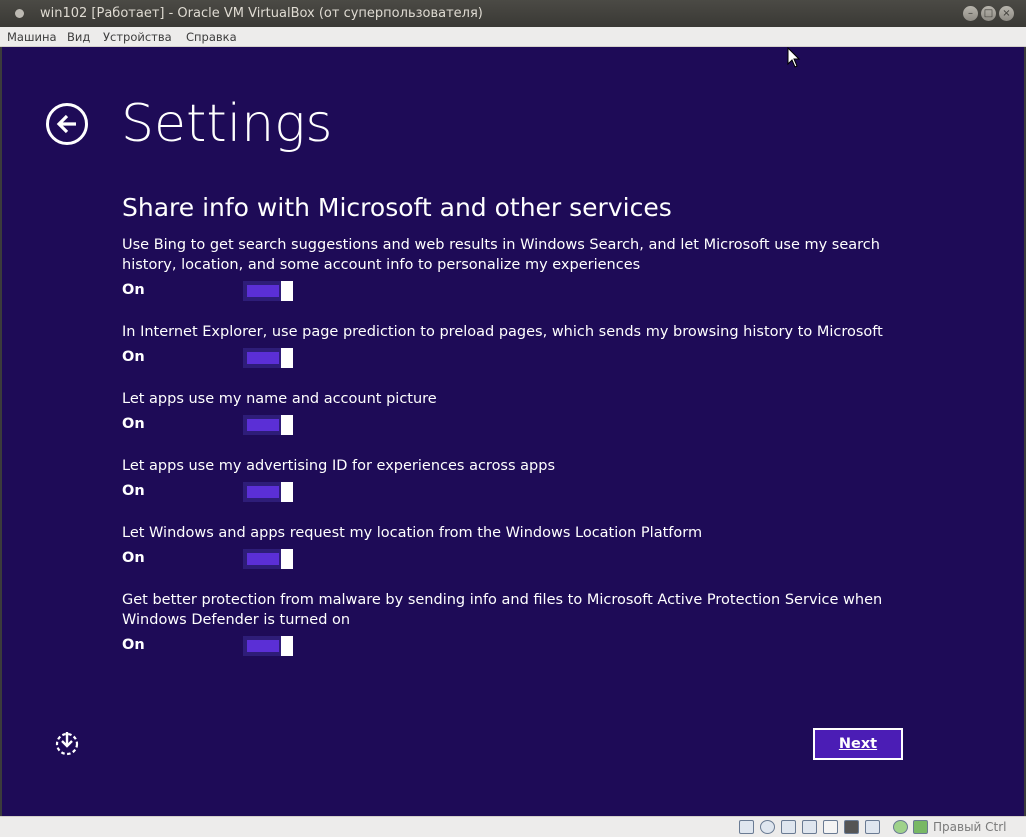 The image size is (1026, 837). Describe the element at coordinates (788, 827) in the screenshot. I see `usb-icon` at that location.